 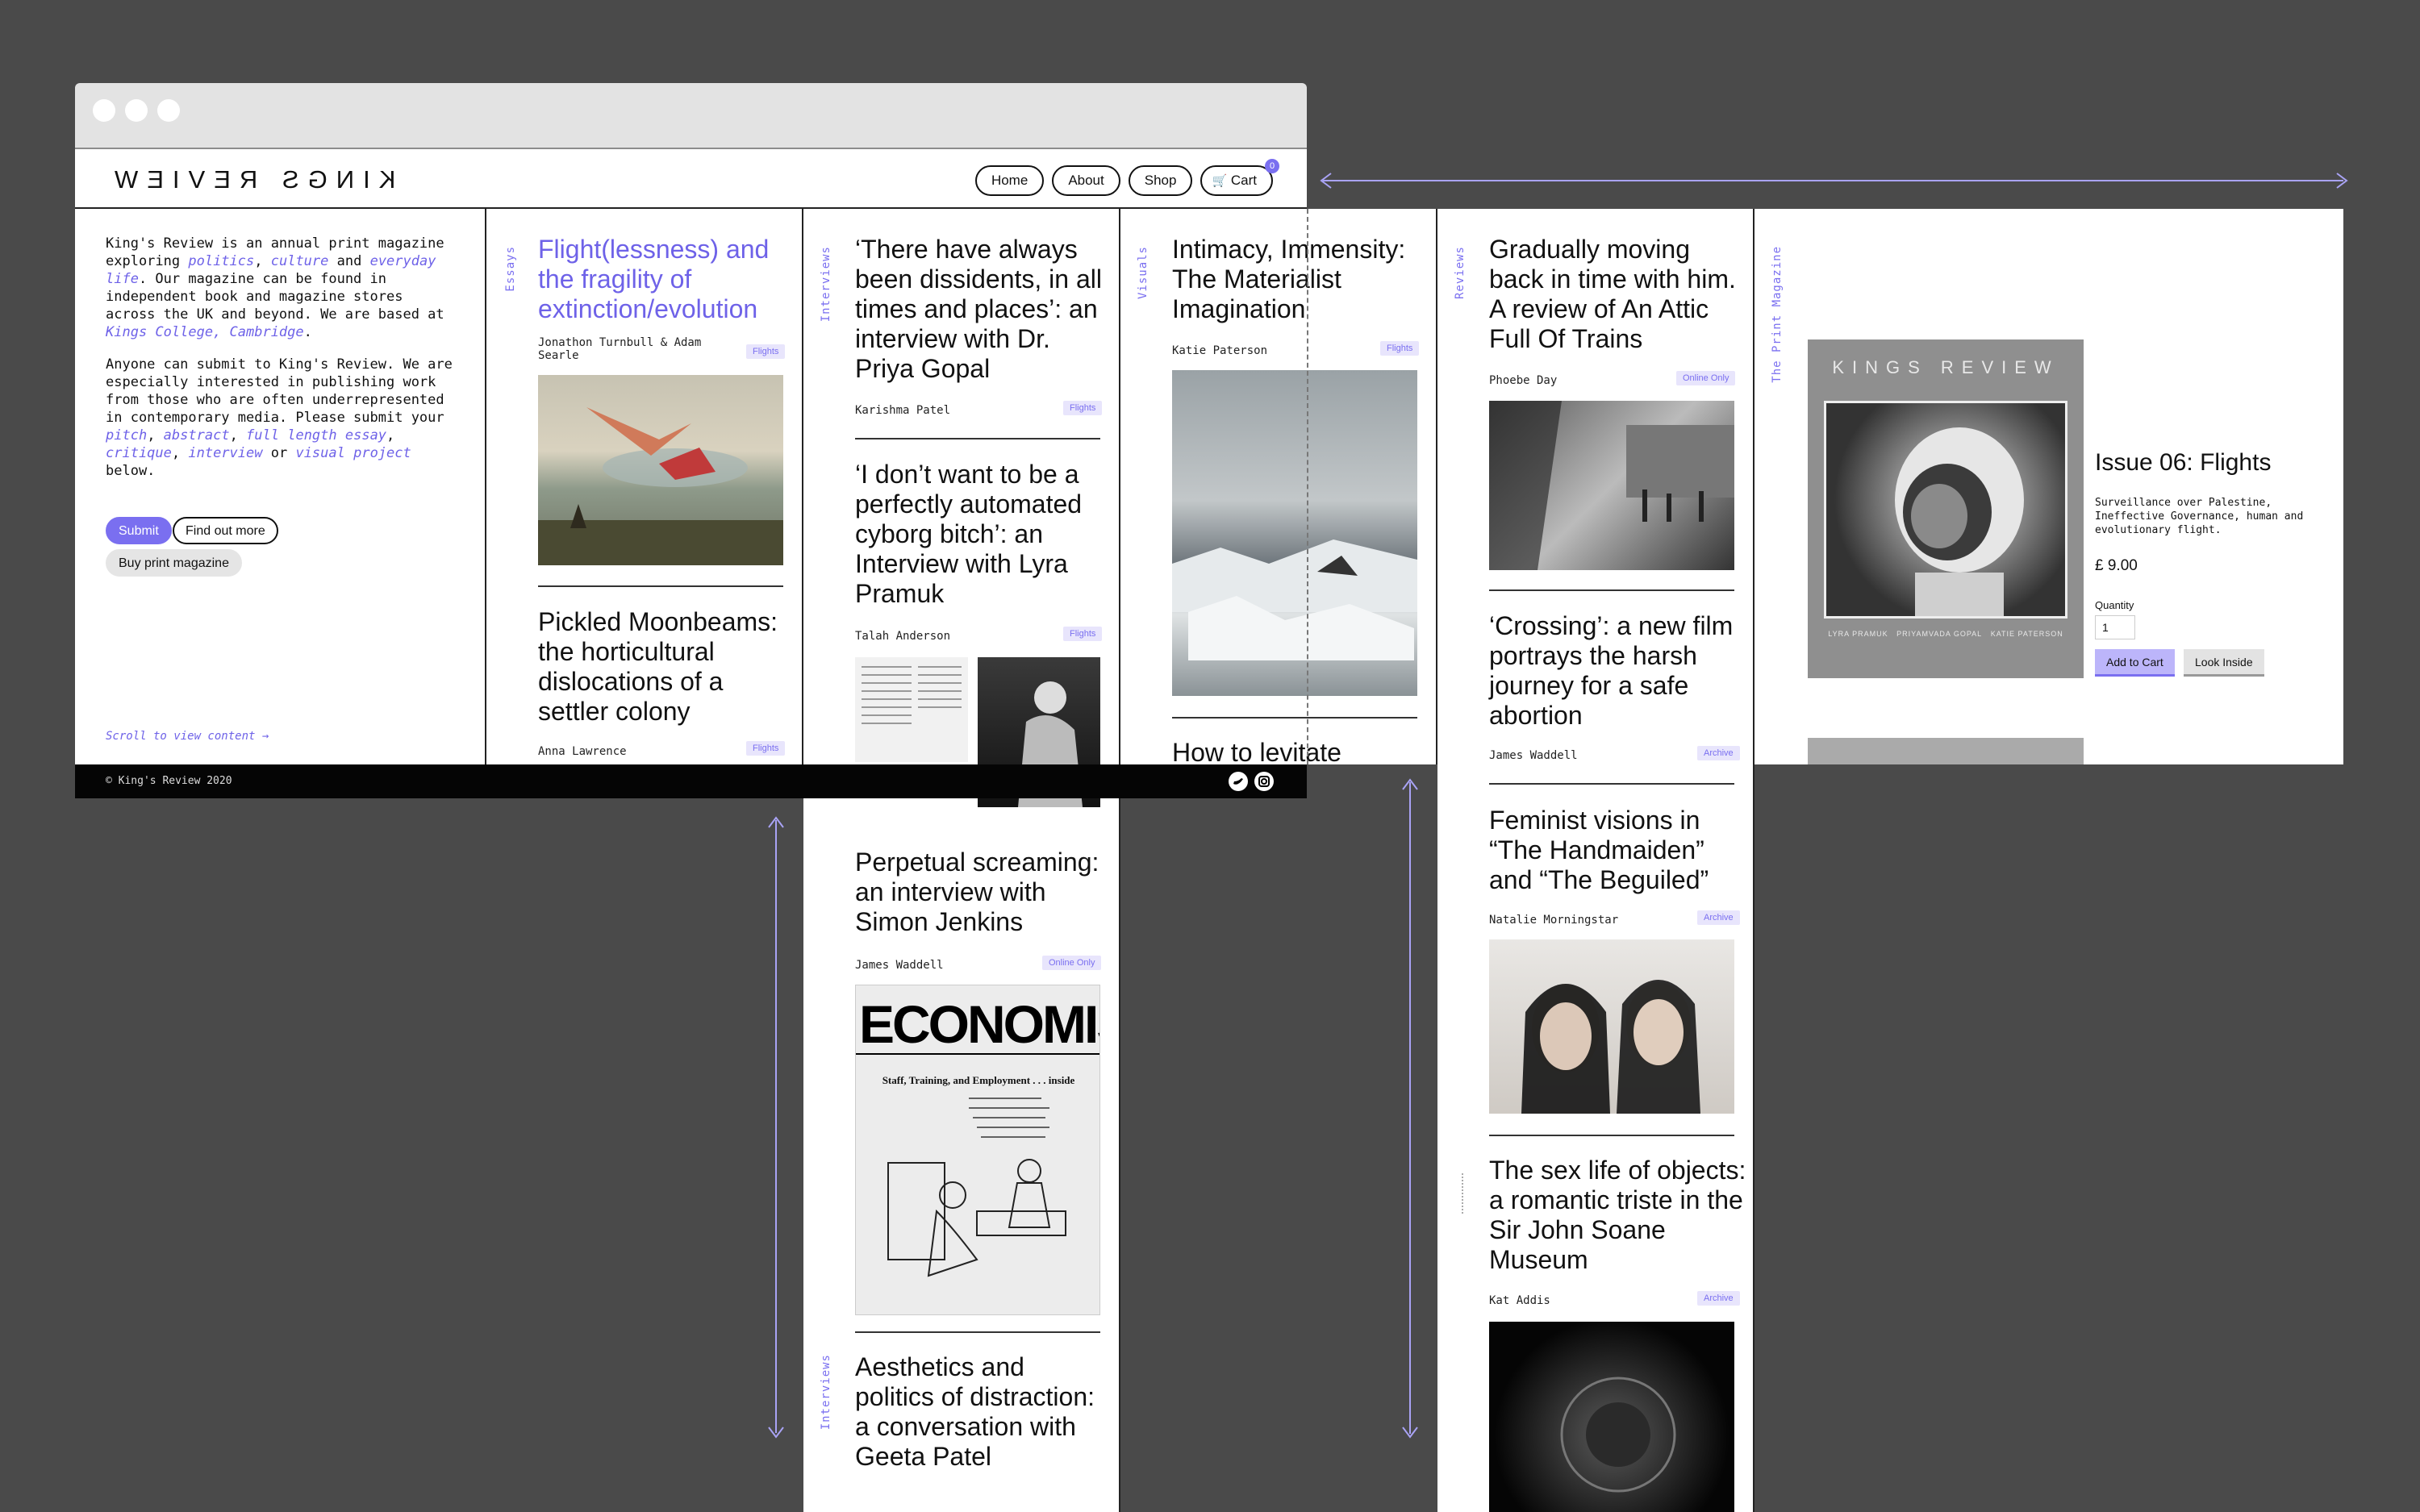 What do you see at coordinates (263, 261) in the screenshot?
I see `sep: ,` at bounding box center [263, 261].